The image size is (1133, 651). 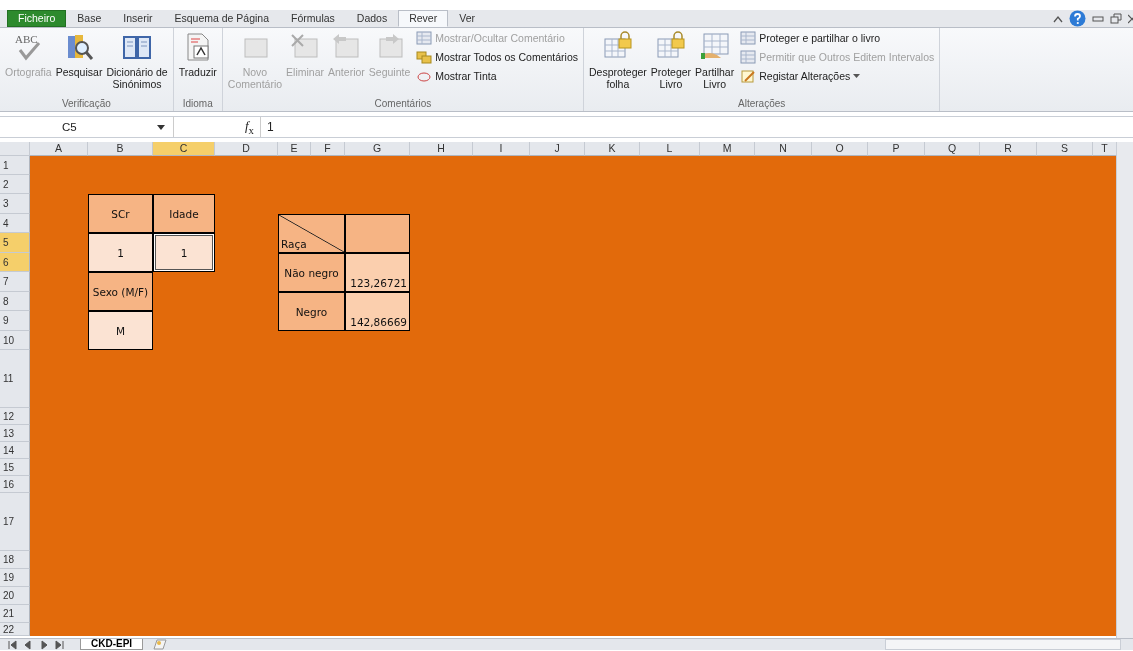 What do you see at coordinates (762, 104) in the screenshot?
I see `group-label: Alterações` at bounding box center [762, 104].